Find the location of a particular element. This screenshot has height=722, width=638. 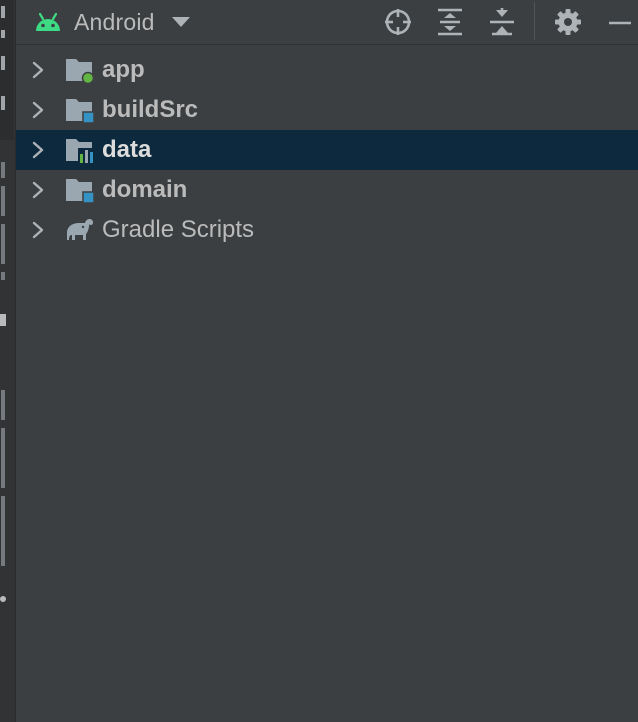

hide-tool-window-button is located at coordinates (620, 22).